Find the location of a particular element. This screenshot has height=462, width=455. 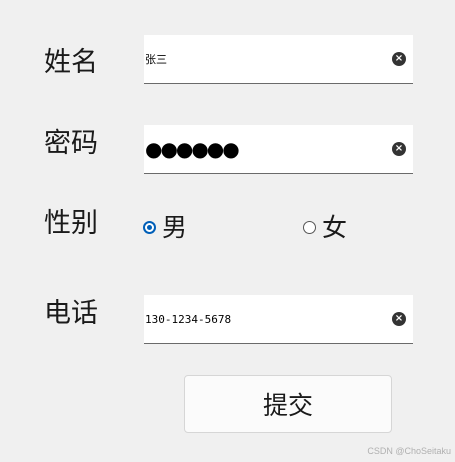

gender-label: 性别 is located at coordinates (71, 223).